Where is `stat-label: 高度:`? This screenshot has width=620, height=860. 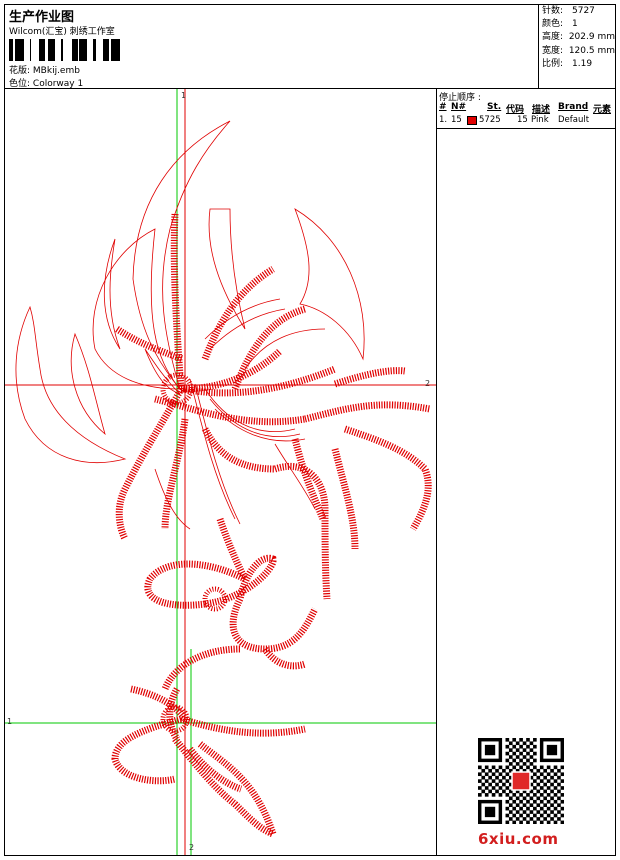 stat-label: 高度: is located at coordinates (553, 37).